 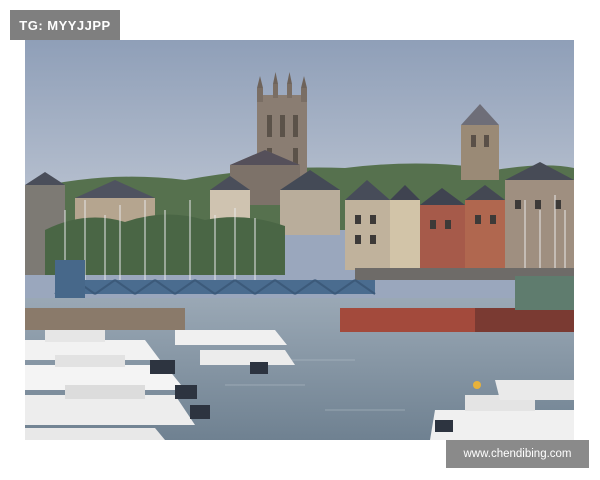 What do you see at coordinates (65, 25) in the screenshot?
I see `tag-watermark: TG: MYYJJPP` at bounding box center [65, 25].